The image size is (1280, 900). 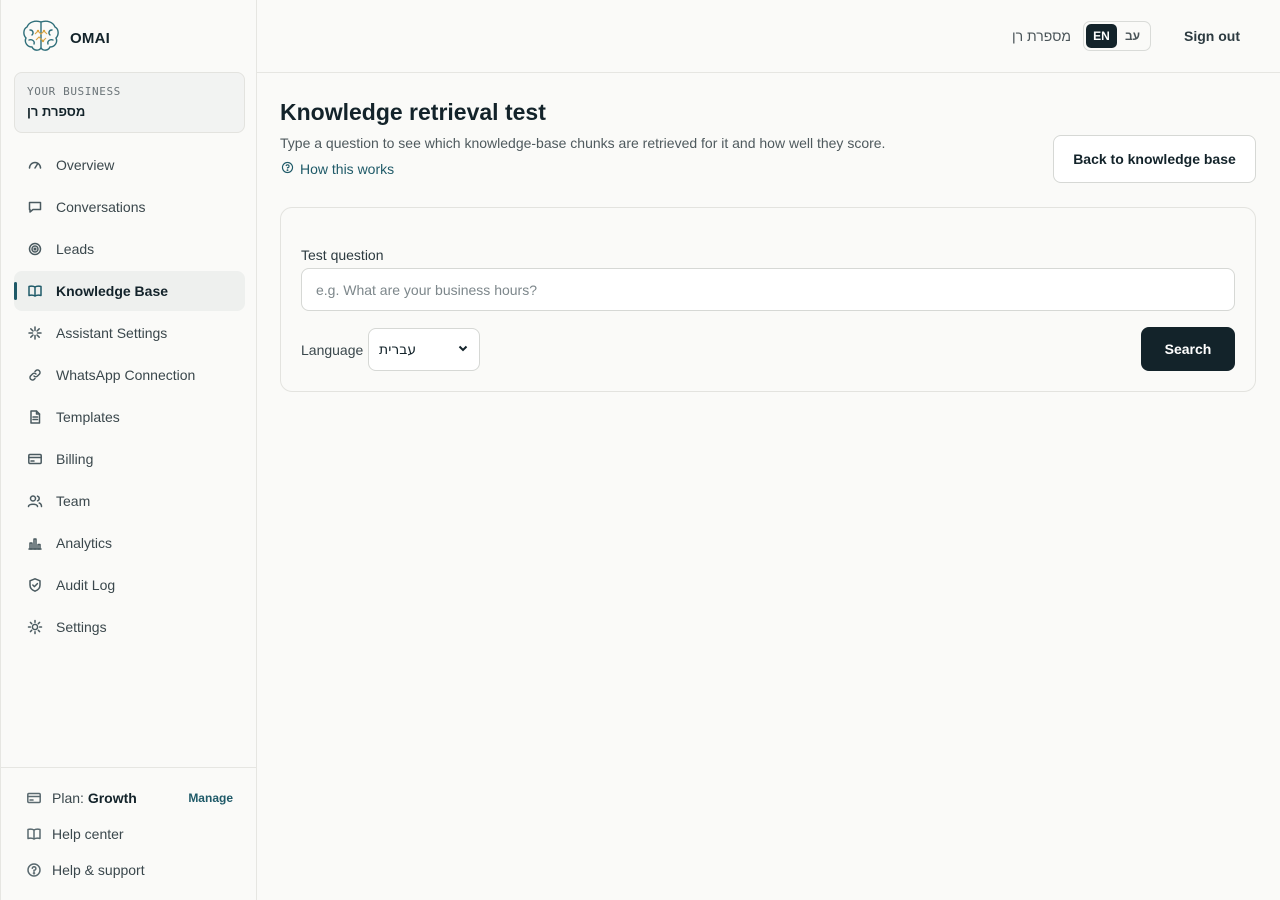 I want to click on sidebar-item-knowledge-base: Knowledge Base, so click(x=129, y=291).